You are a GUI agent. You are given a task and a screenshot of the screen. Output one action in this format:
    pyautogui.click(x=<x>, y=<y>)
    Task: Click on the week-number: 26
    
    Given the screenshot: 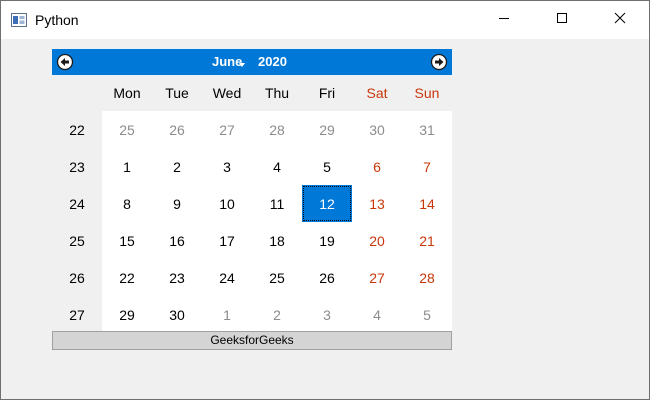 What is the action you would take?
    pyautogui.click(x=77, y=277)
    